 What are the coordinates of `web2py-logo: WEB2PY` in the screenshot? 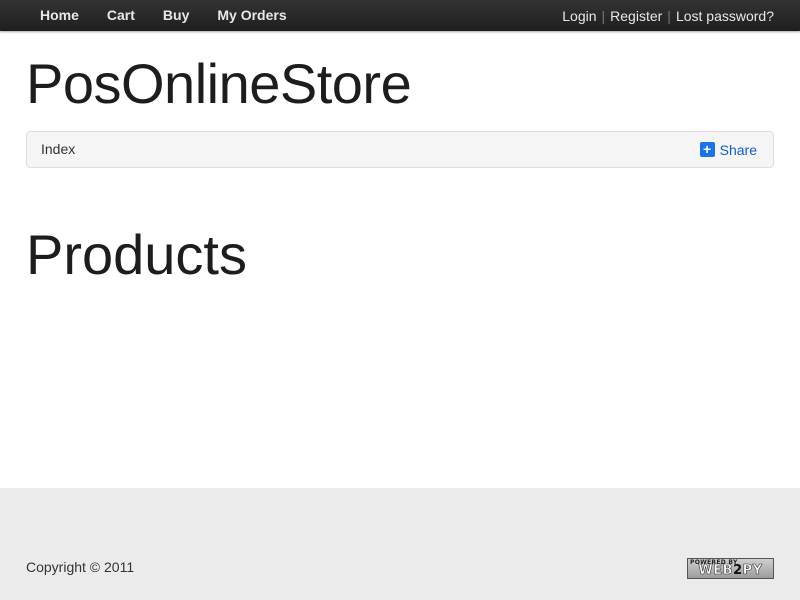 It's located at (730, 570).